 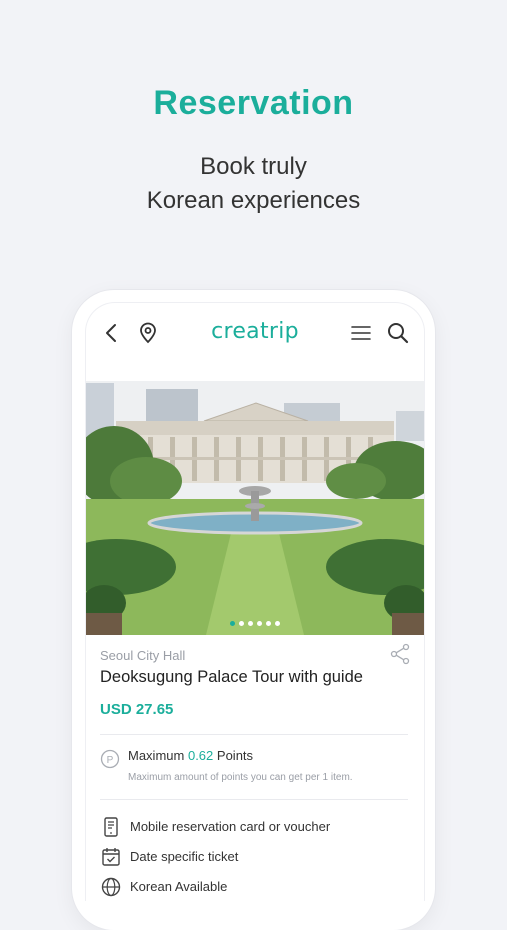 What do you see at coordinates (400, 654) in the screenshot?
I see `share-icon` at bounding box center [400, 654].